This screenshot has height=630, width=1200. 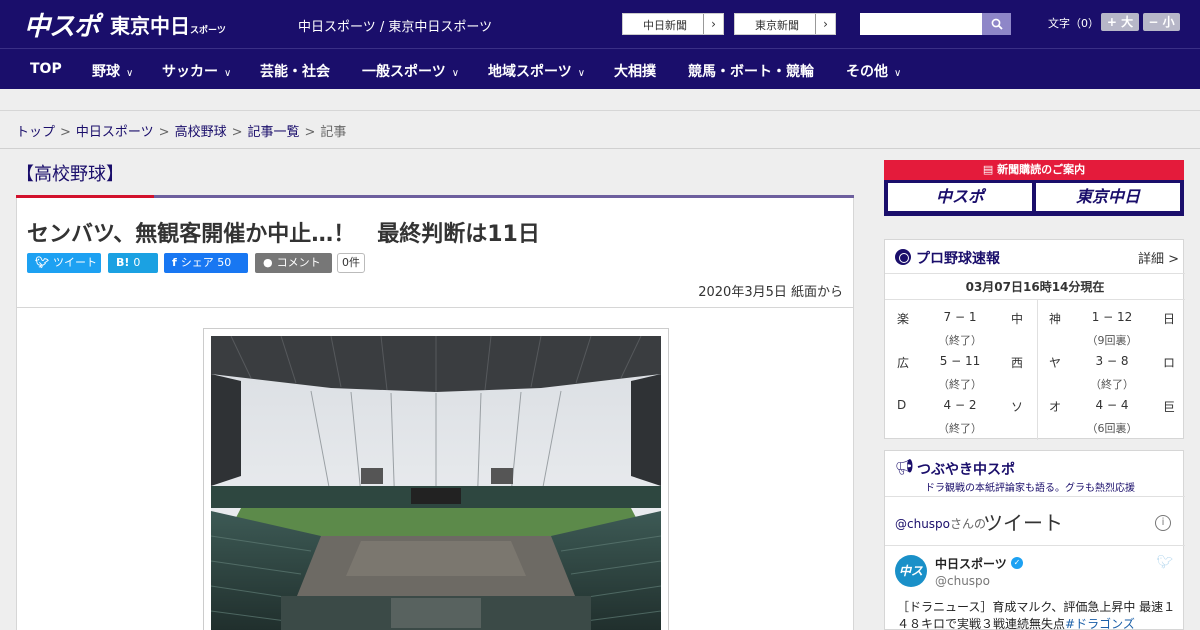 I want to click on search-icon, so click(x=997, y=24).